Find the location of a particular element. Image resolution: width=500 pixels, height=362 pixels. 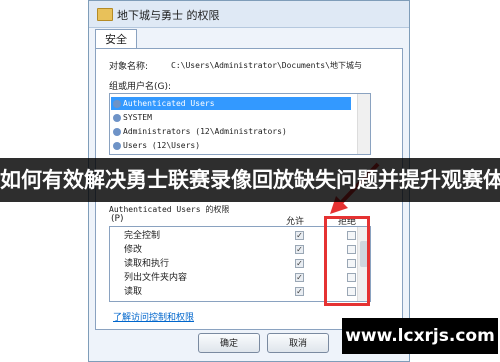

permission-row: 读取 ✓ is located at coordinates (233, 292).